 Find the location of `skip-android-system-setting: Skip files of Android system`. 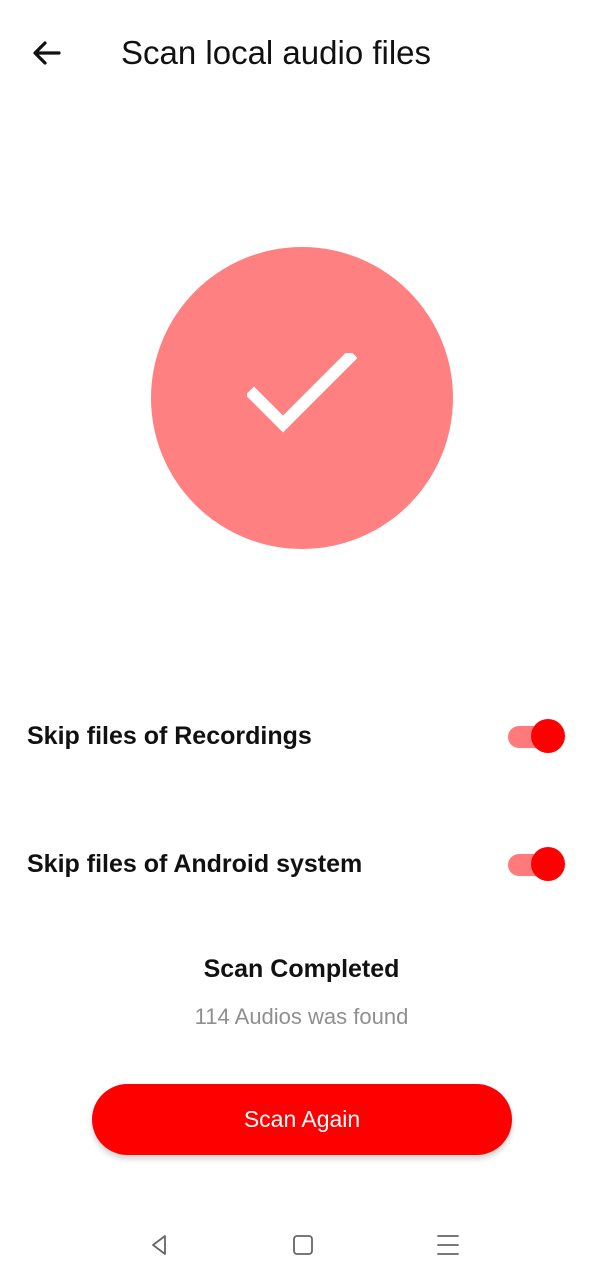

skip-android-system-setting: Skip files of Android system is located at coordinates (301, 864).